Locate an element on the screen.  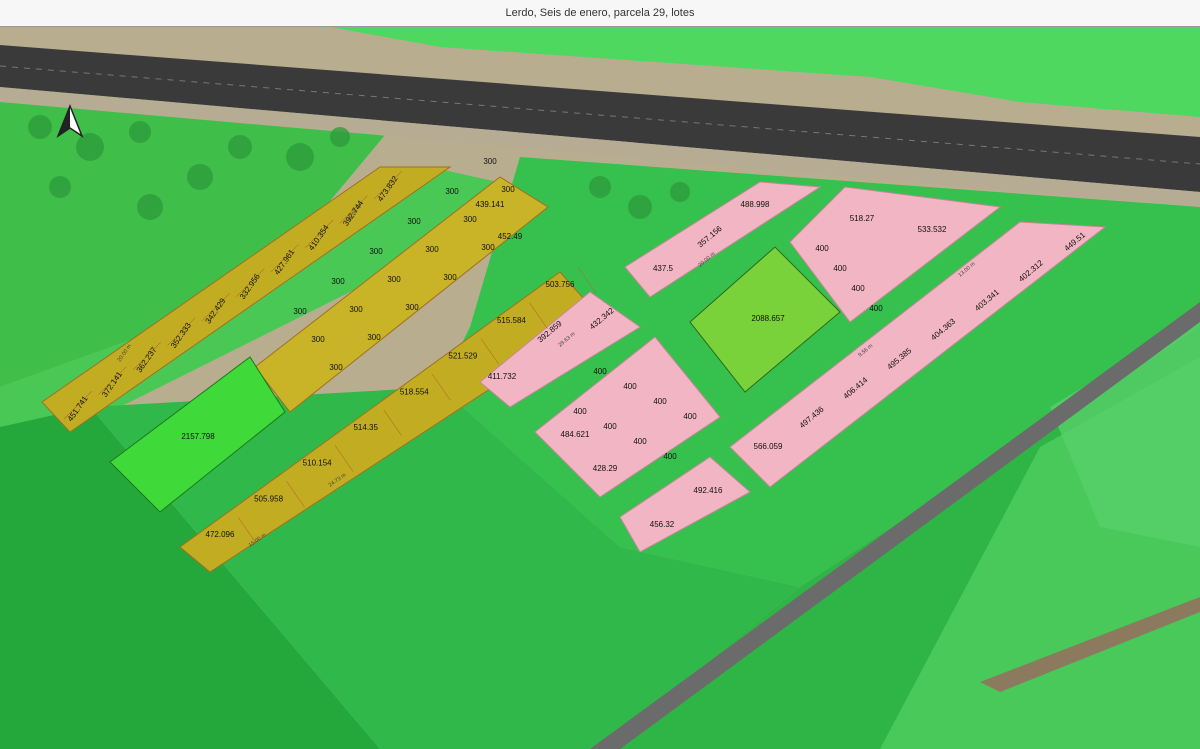
lot-label-yellow-east: 439.141 is located at coordinates (490, 204).